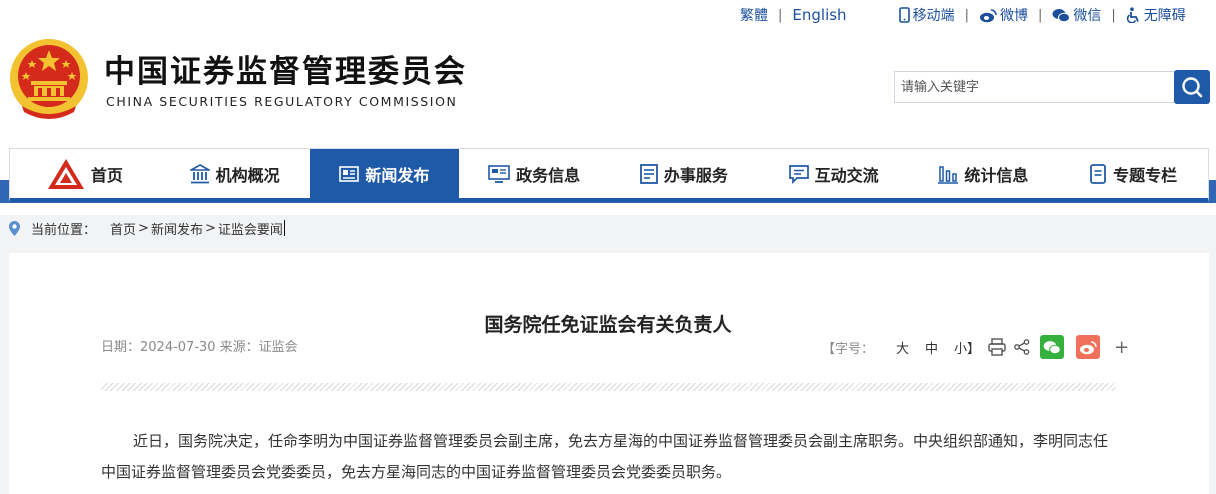  What do you see at coordinates (1087, 16) in the screenshot?
I see `wechat-link-label: 微信` at bounding box center [1087, 16].